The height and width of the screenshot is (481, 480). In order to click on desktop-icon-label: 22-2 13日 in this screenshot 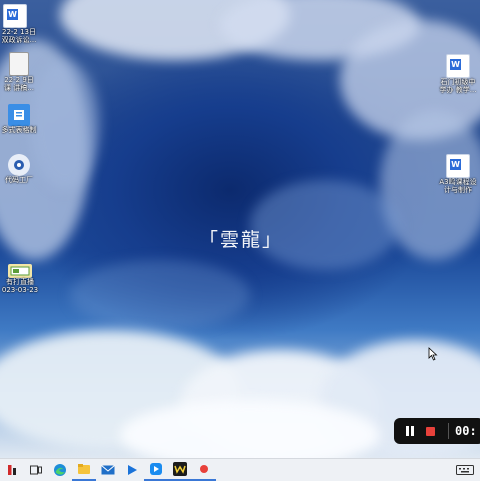, I will do `click(19, 32)`.